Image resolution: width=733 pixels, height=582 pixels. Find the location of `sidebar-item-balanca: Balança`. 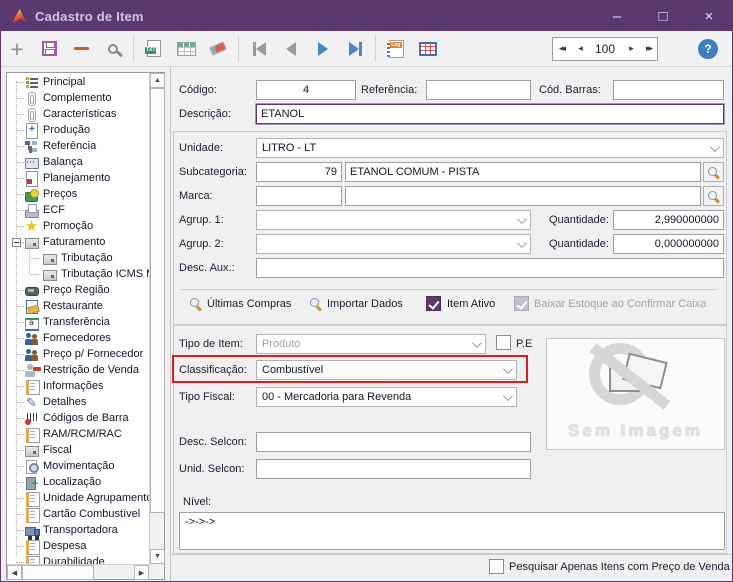

sidebar-item-balanca: Balança is located at coordinates (78, 162).